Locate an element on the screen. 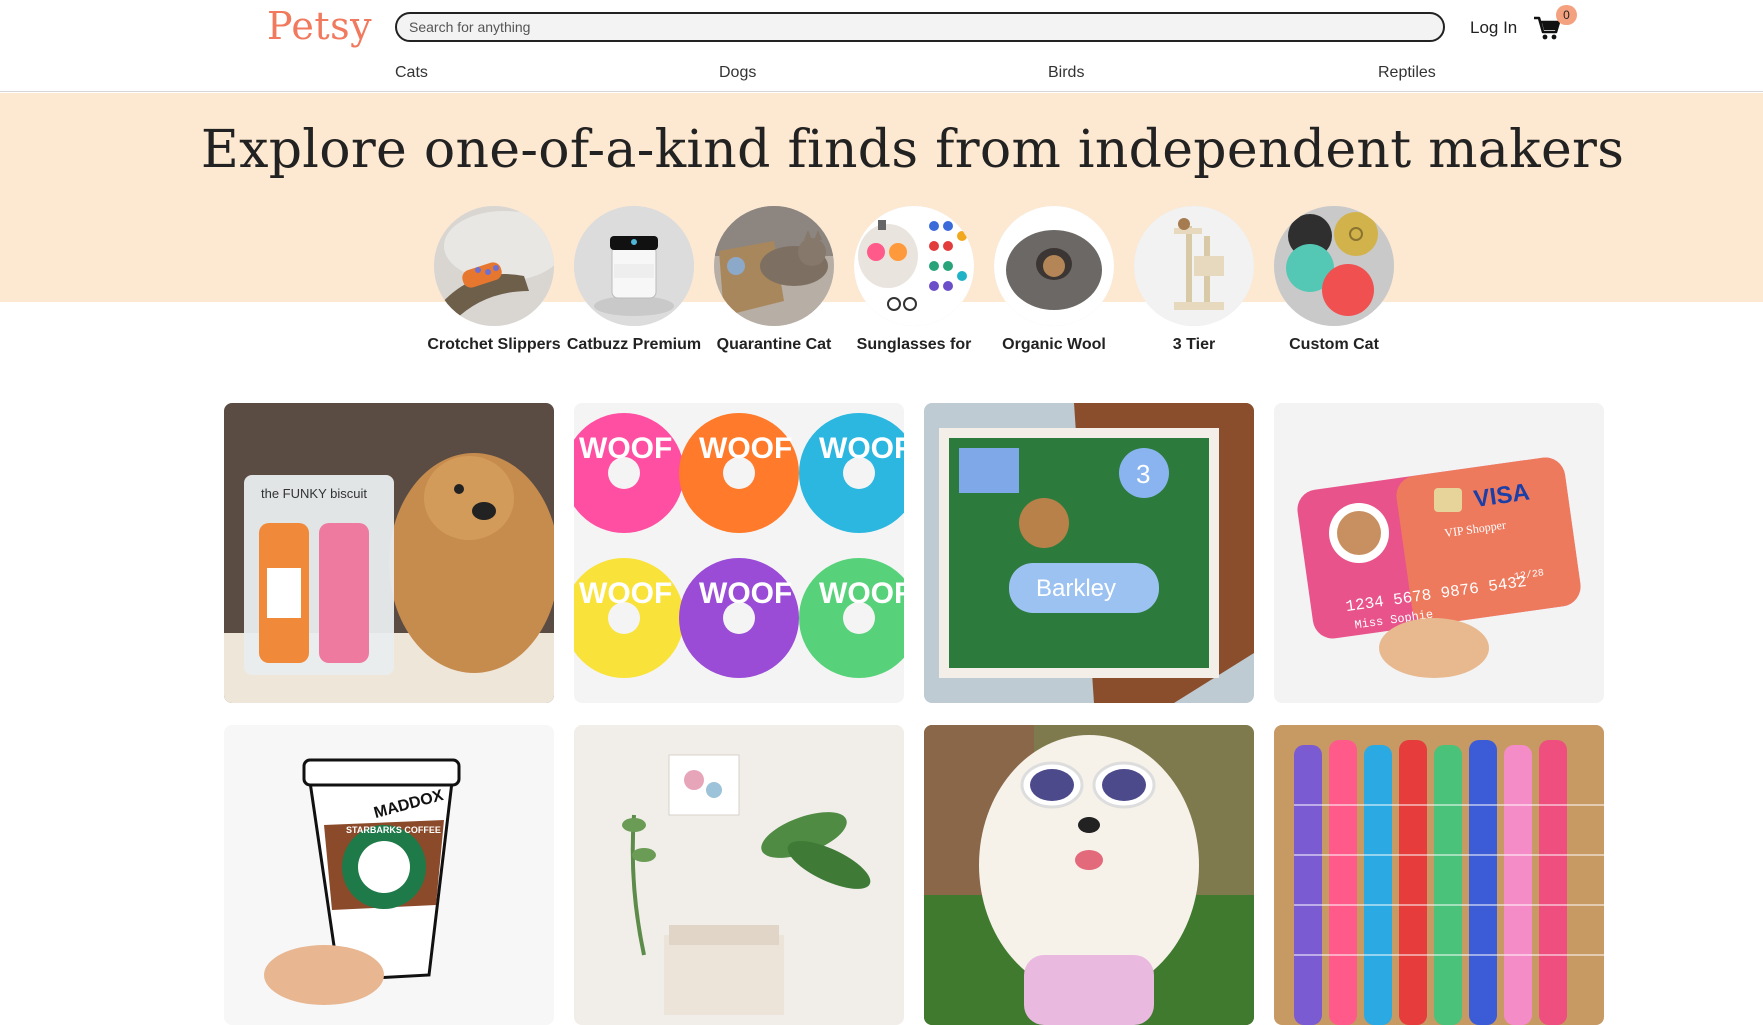 This screenshot has width=1763, height=1025. search-bar is located at coordinates (920, 27).